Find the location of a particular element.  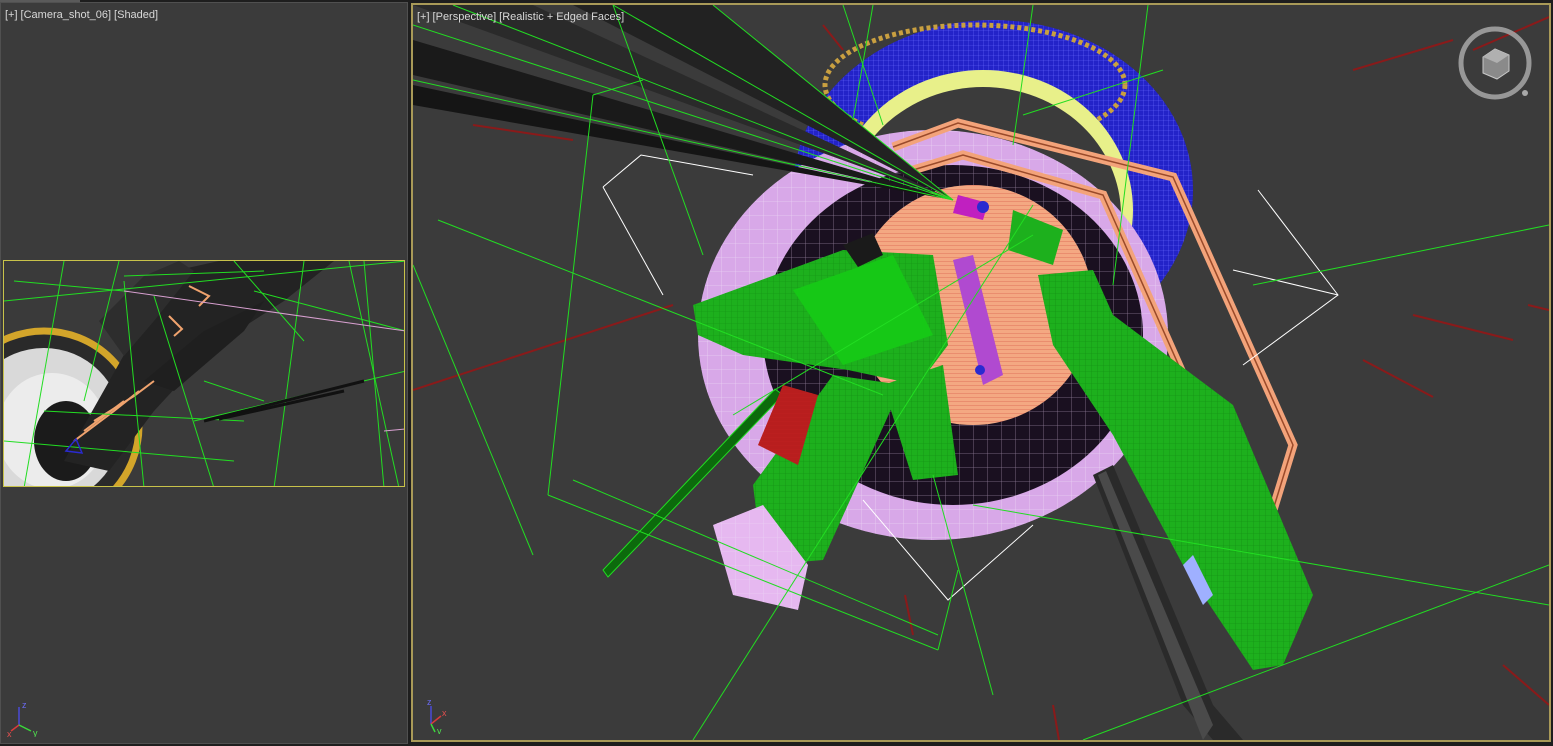

viewport-point-of-view-label: [Perspective] is located at coordinates (465, 17).